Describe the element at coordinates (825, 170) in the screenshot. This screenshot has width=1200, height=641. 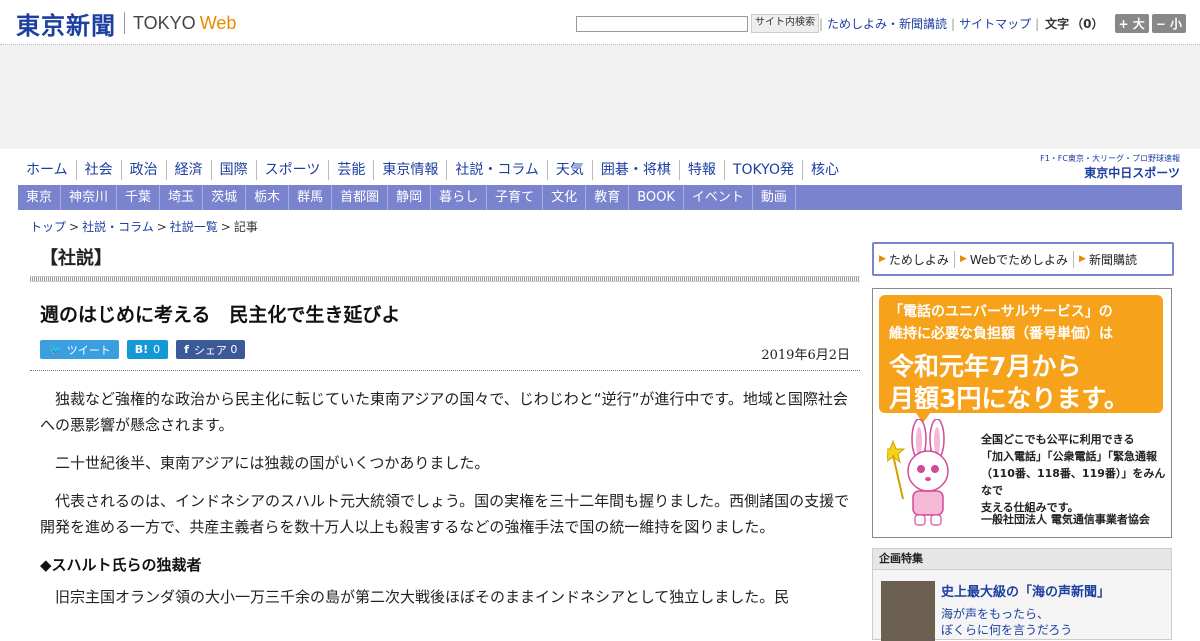
I see `nav-kakushin: 核心` at that location.